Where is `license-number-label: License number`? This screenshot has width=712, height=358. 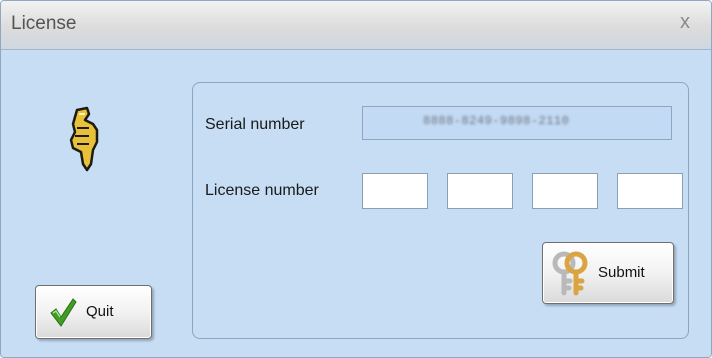
license-number-label: License number is located at coordinates (262, 190).